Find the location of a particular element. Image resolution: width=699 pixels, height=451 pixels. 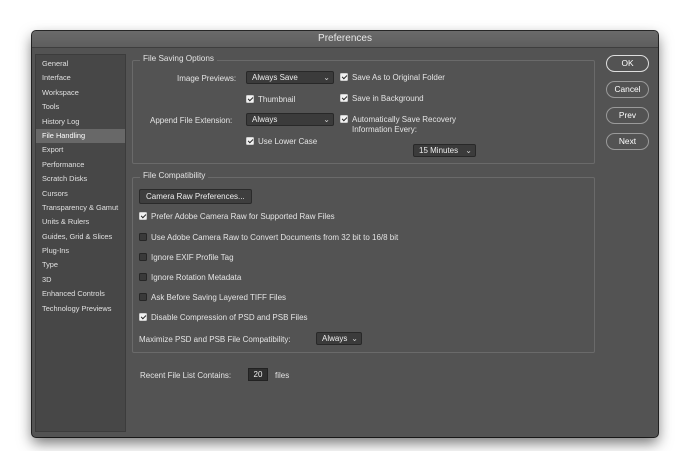

save-original-folder-checkbox: Save As to Original Folder is located at coordinates (392, 78).